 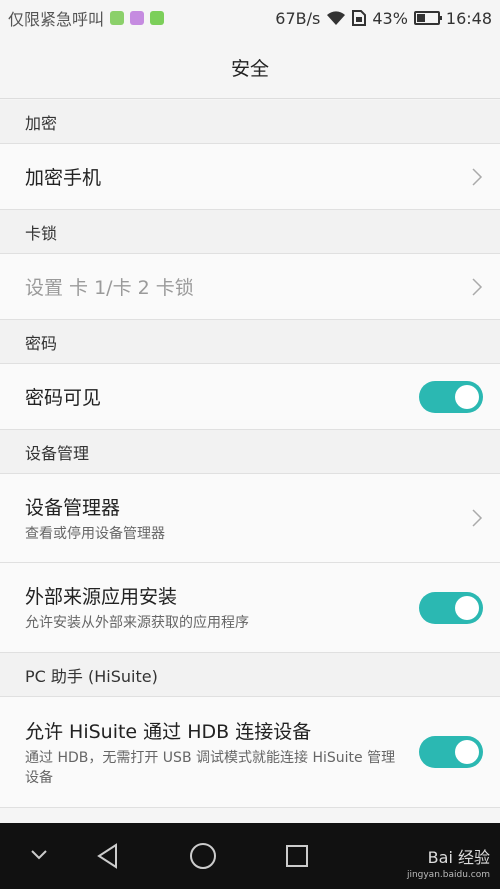 What do you see at coordinates (451, 396) in the screenshot?
I see `password-visible-toggle` at bounding box center [451, 396].